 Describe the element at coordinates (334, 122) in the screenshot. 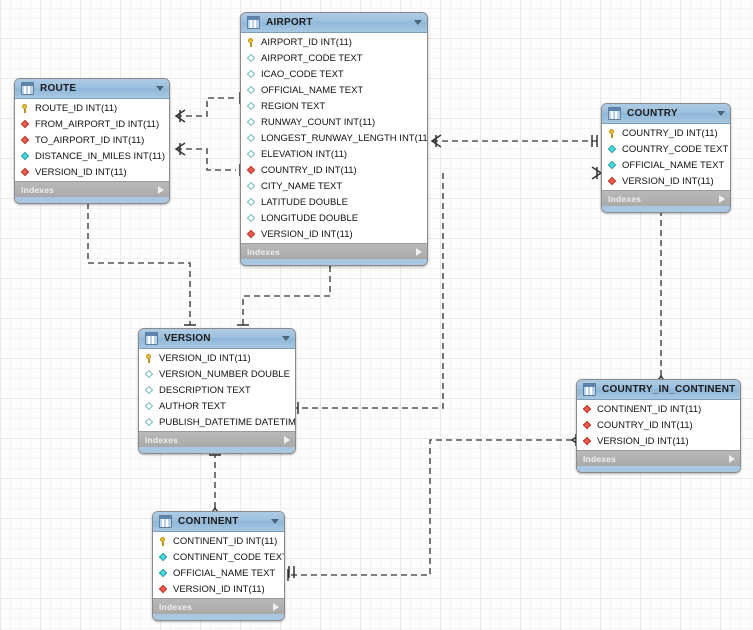

I see `column-row: RUNWAY_COUNT INT(11)` at that location.